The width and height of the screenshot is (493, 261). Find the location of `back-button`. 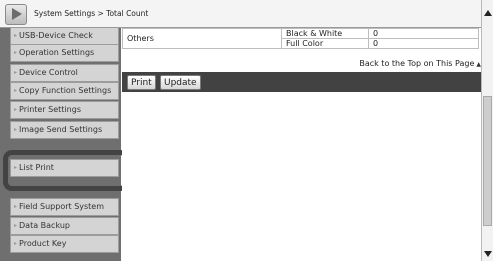

back-button is located at coordinates (16, 14).